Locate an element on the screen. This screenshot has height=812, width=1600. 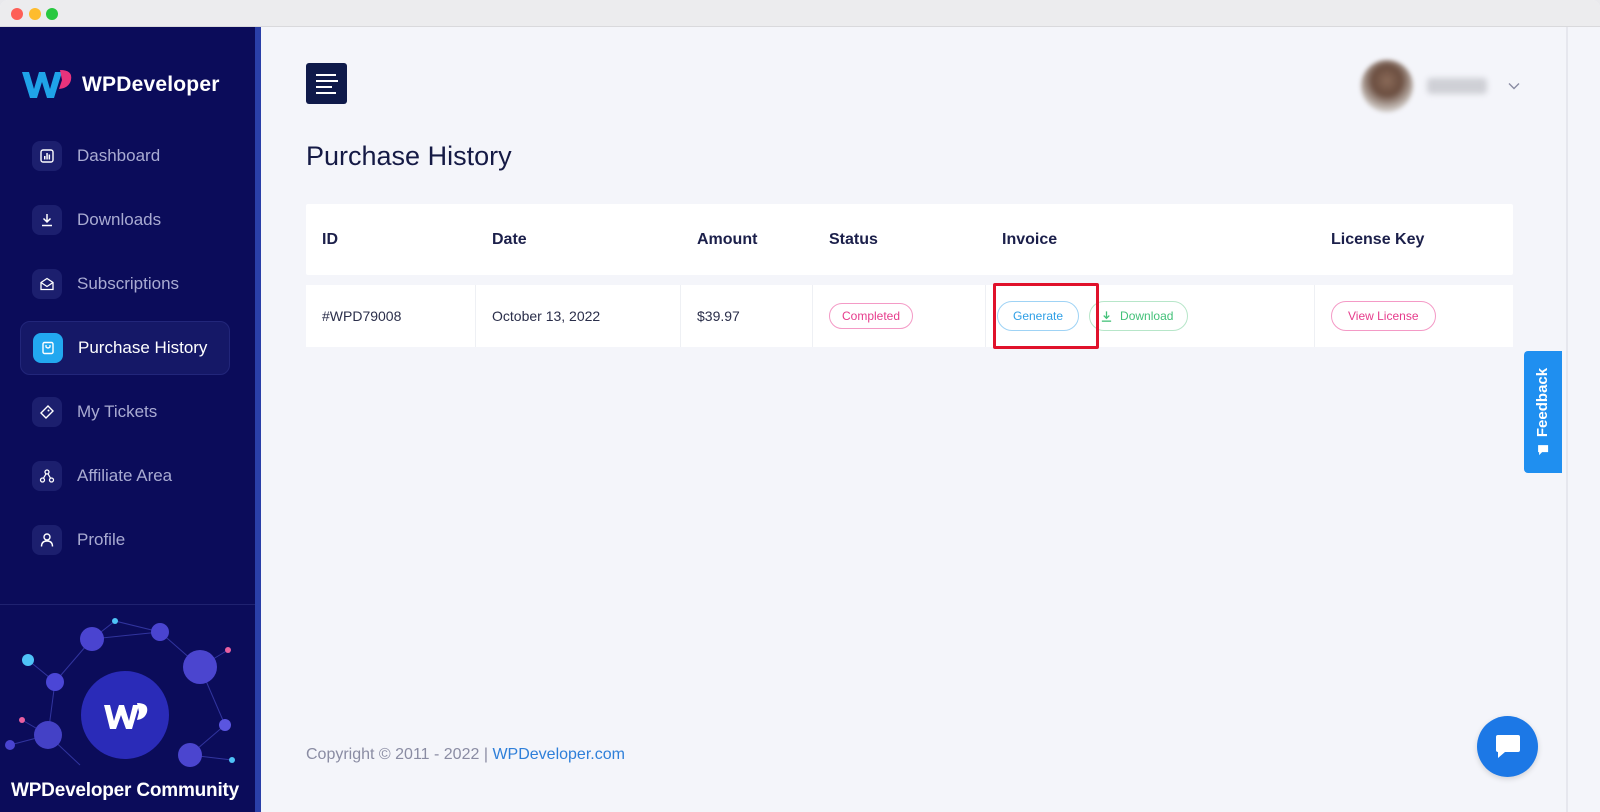
bag-icon is located at coordinates (48, 348).